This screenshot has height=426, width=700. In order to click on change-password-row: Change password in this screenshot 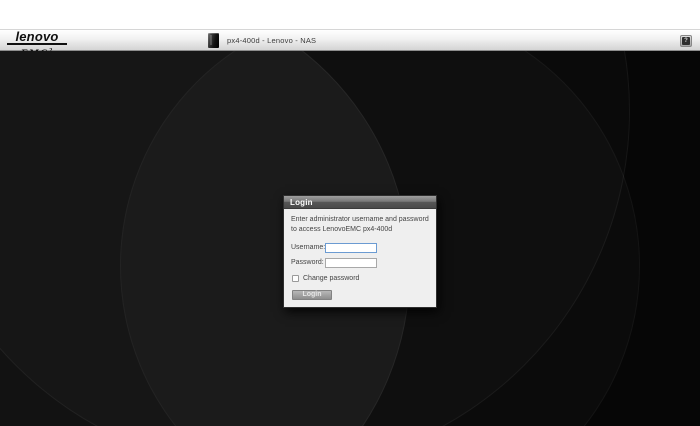, I will do `click(360, 278)`.